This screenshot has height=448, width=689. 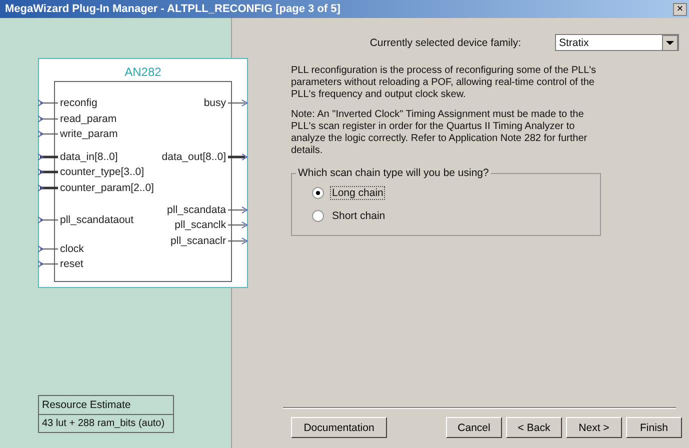 I want to click on symbol-title: AN282, so click(x=143, y=72).